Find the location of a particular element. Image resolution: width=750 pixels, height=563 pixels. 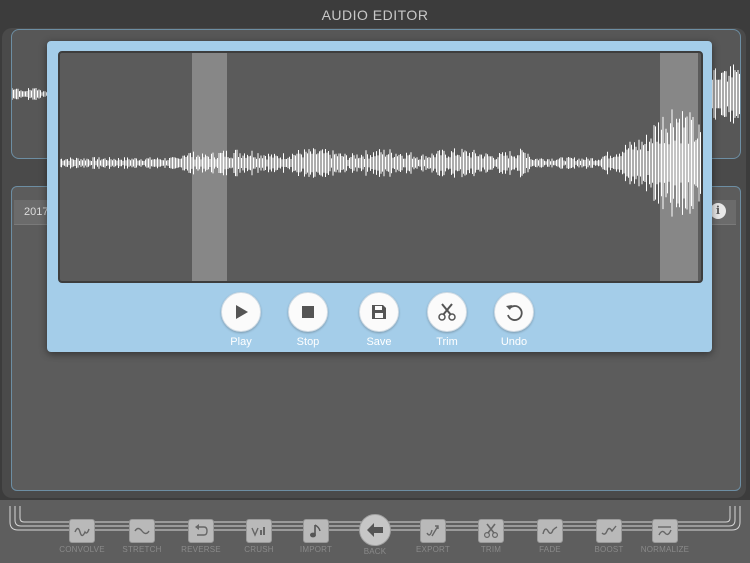

trim-label: Trim is located at coordinates (447, 342).